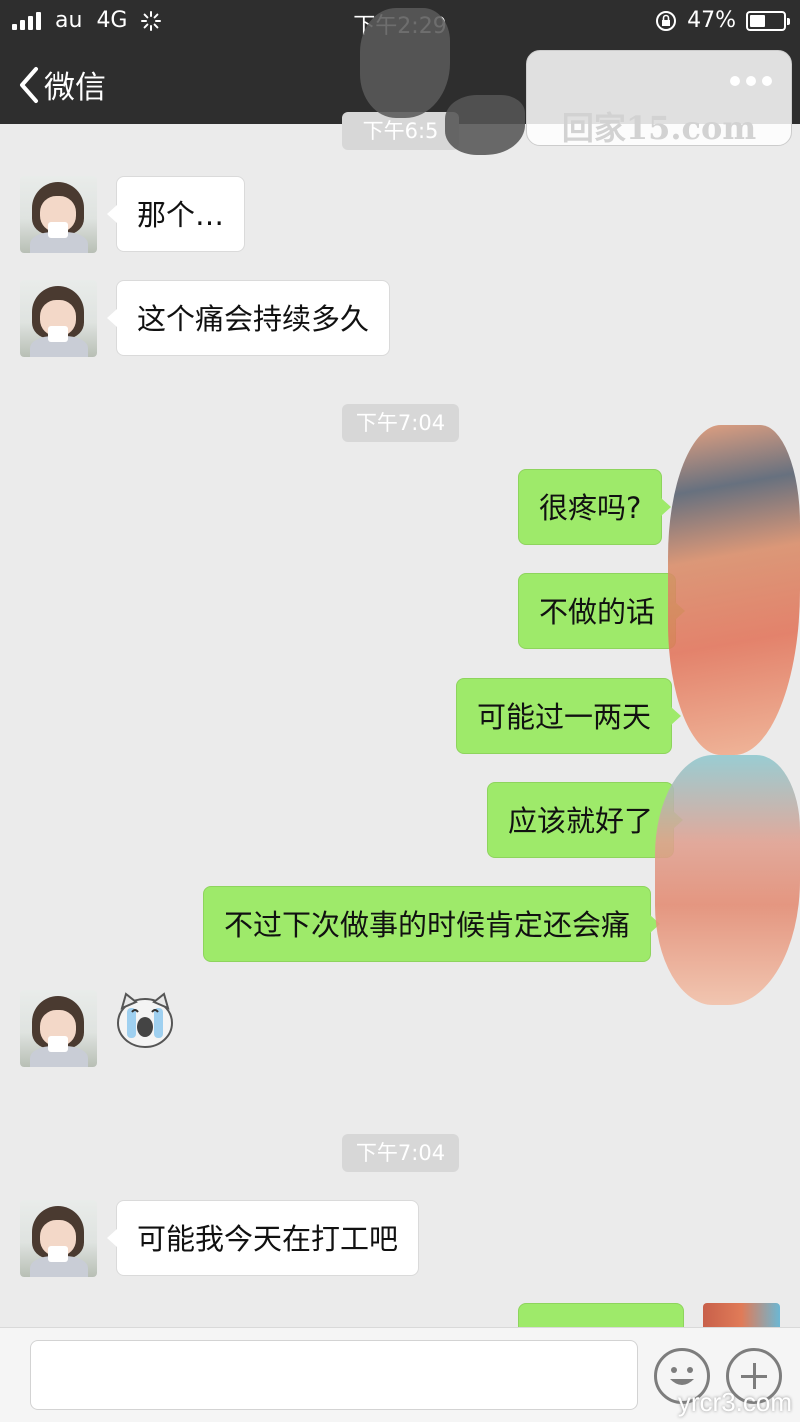  I want to click on outgoing-message: 很疼吗?, so click(595, 507).